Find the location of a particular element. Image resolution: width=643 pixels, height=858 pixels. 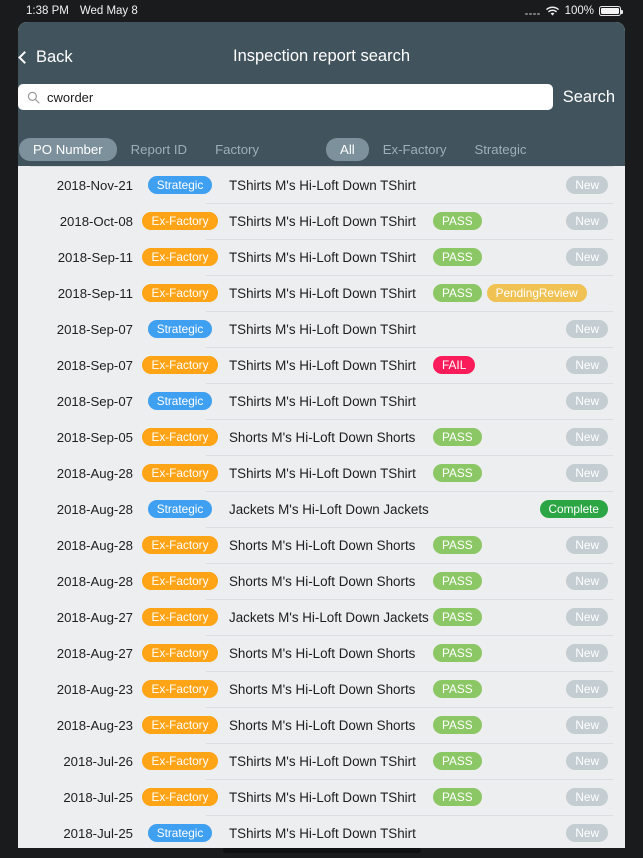

search-input is located at coordinates (295, 97).